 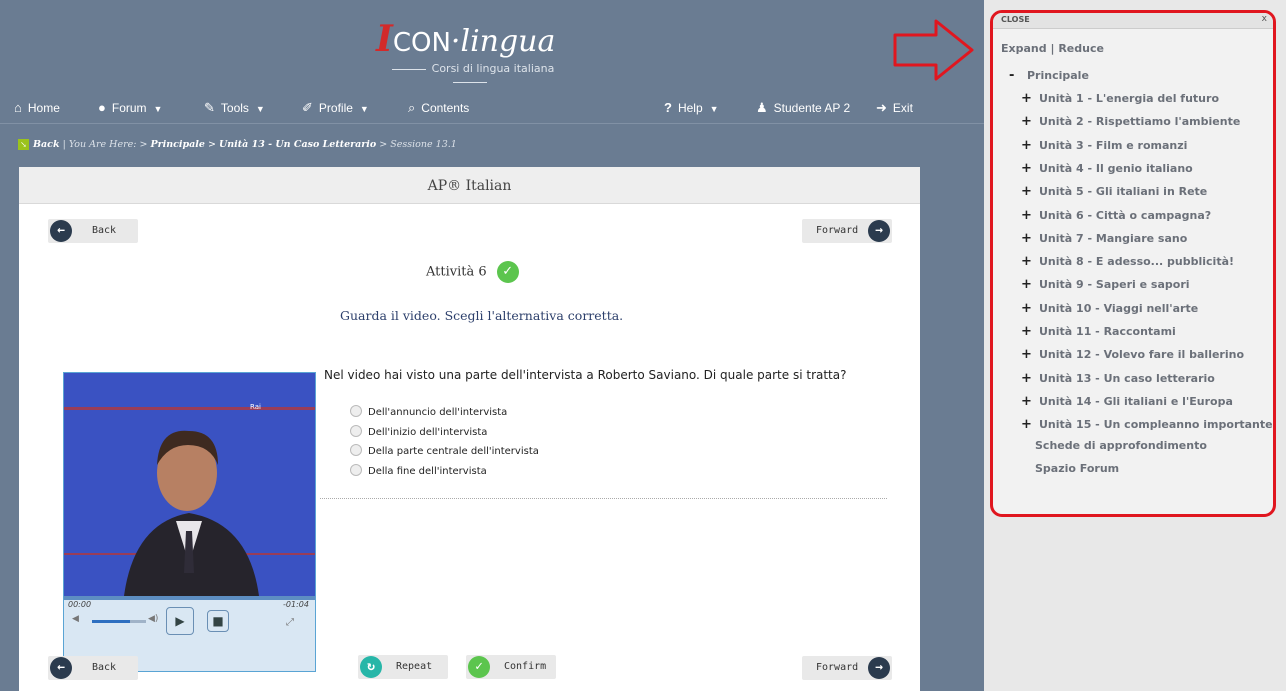 I want to click on wrench-icon: ✎, so click(x=209, y=107).